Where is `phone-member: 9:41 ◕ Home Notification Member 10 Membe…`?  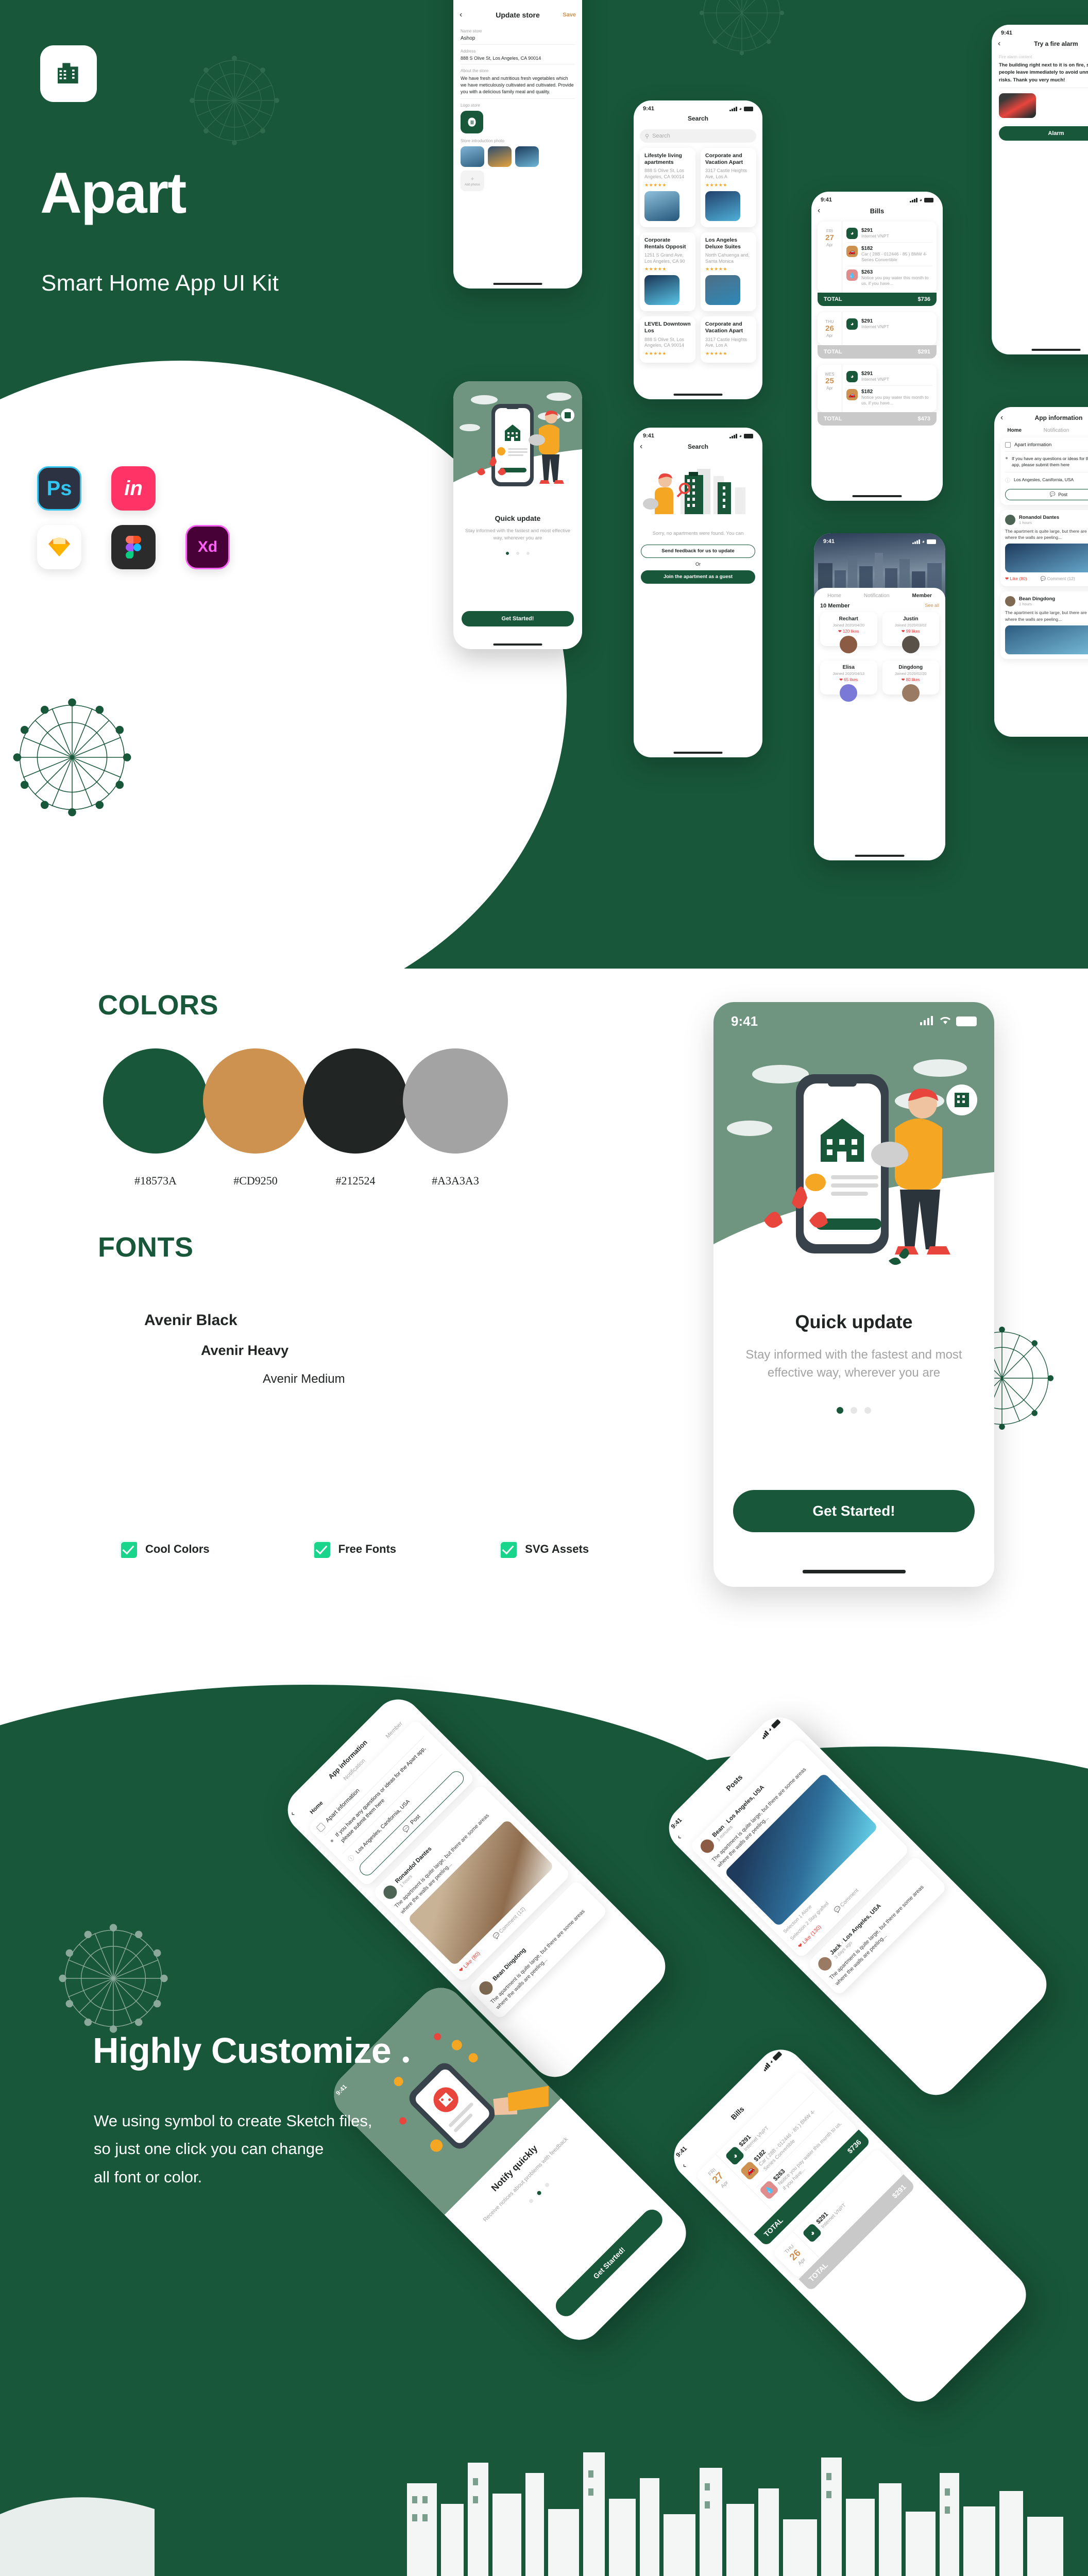 phone-member: 9:41 ◕ Home Notification Member 10 Membe… is located at coordinates (879, 696).